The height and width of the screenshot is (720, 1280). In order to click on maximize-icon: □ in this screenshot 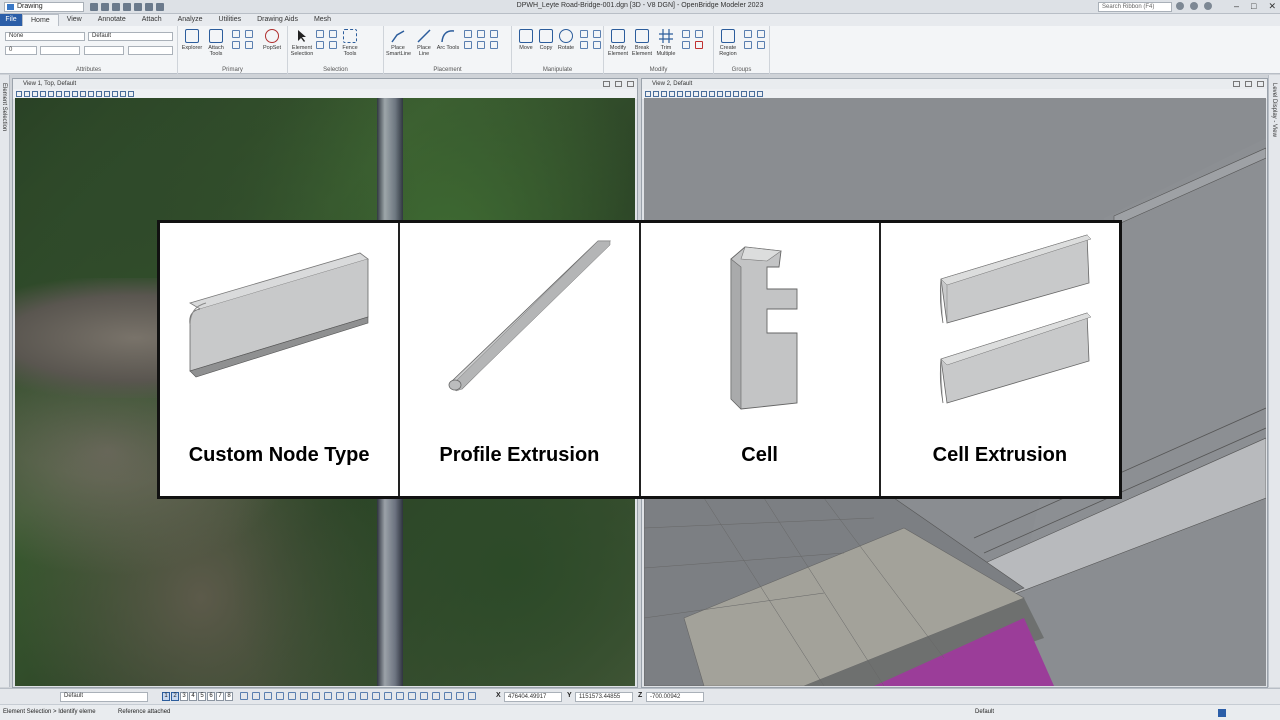, I will do `click(1253, 6)`.